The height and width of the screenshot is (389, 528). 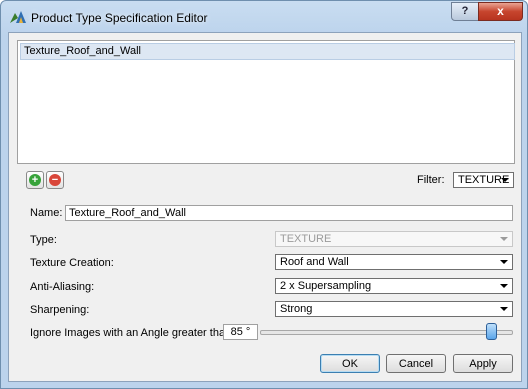 What do you see at coordinates (72, 263) in the screenshot?
I see `texture-creation-label: Texture Creation:` at bounding box center [72, 263].